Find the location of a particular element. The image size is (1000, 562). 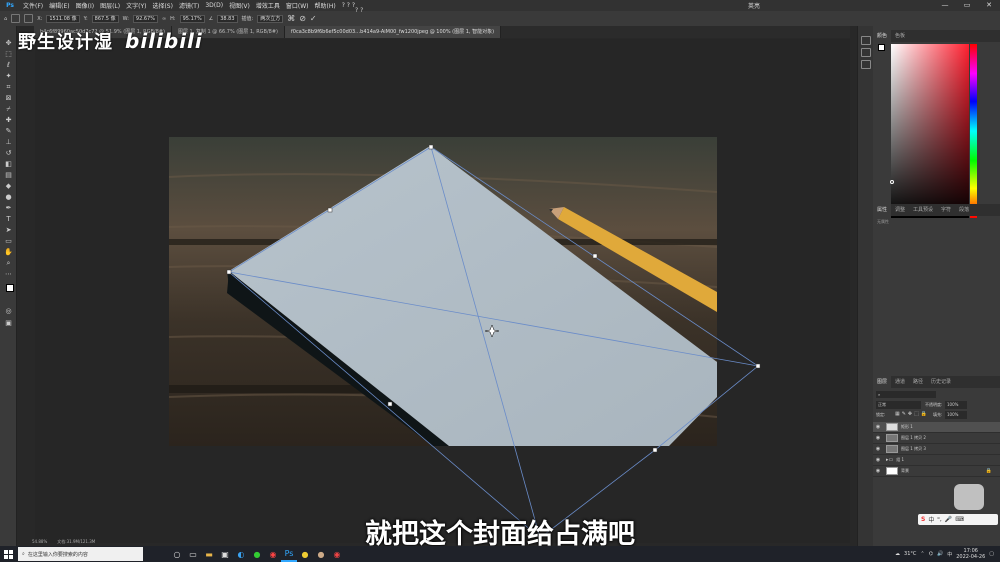

tab-properties: 属性 is located at coordinates (882, 210).